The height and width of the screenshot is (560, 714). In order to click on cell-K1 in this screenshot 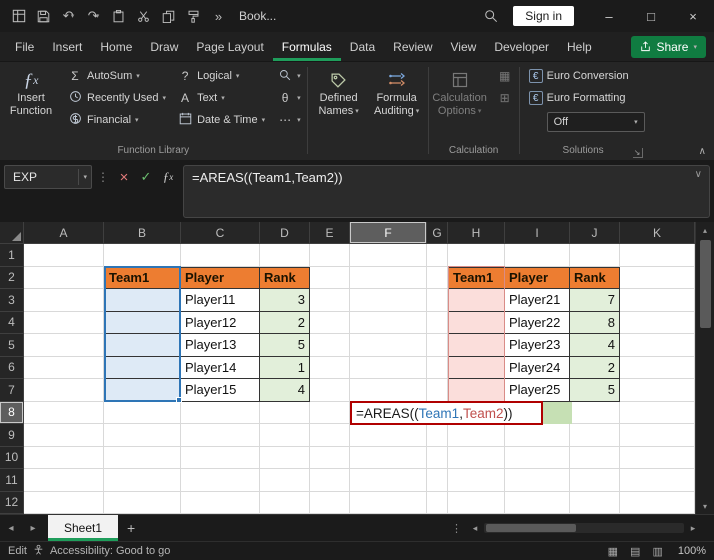, I will do `click(657, 255)`.